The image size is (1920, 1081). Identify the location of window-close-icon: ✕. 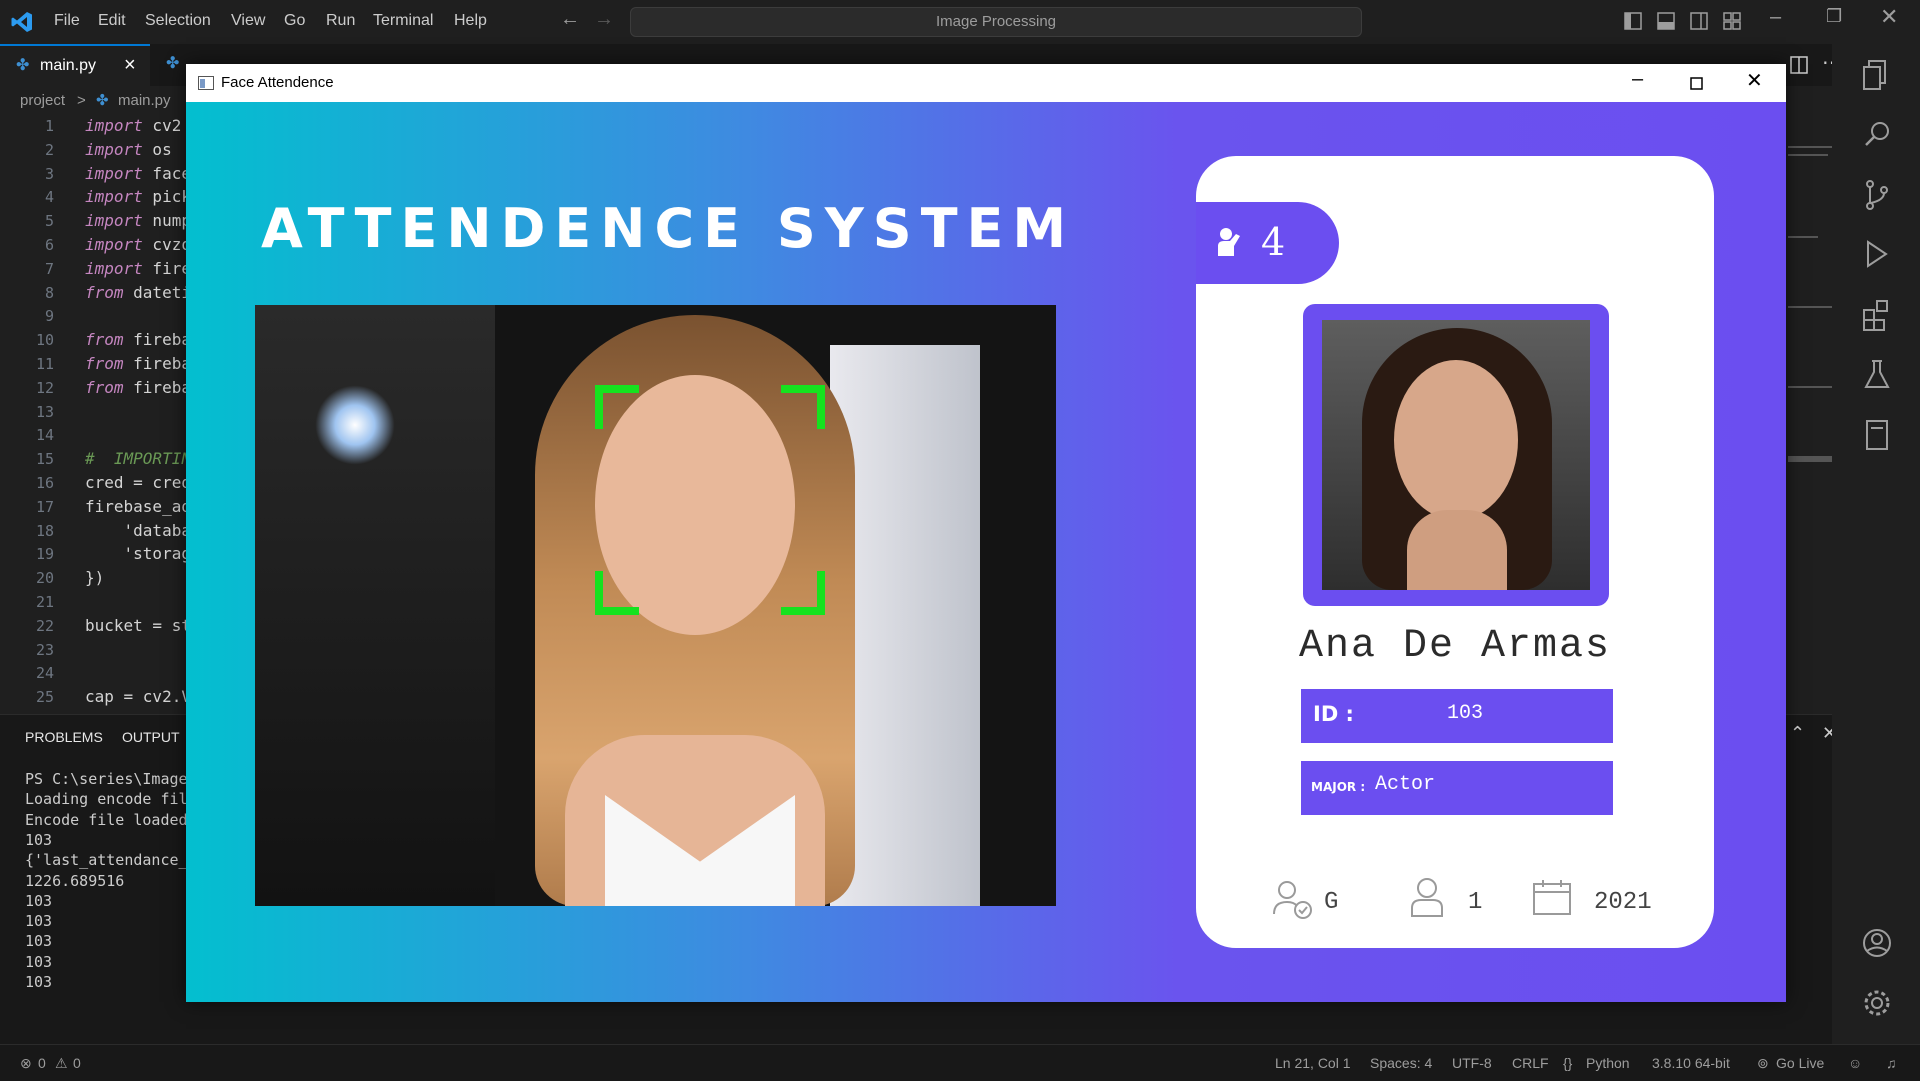
(1754, 80).